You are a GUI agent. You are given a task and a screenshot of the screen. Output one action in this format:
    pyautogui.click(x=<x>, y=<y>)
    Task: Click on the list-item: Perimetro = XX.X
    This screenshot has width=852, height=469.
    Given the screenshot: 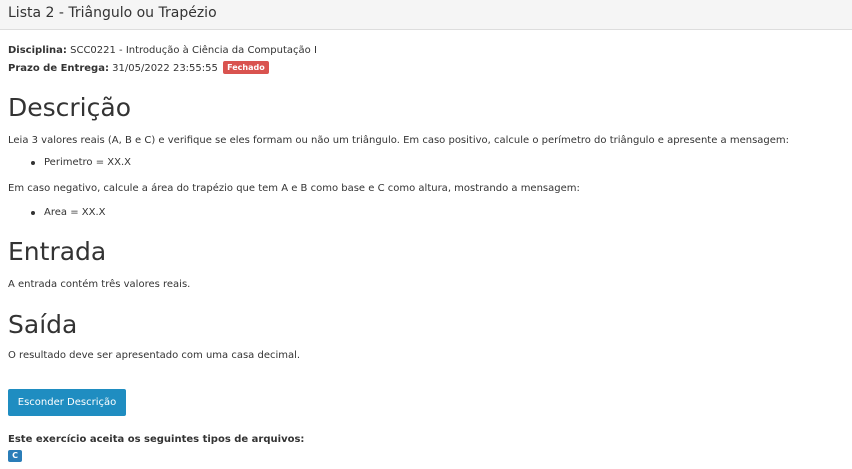 What is the action you would take?
    pyautogui.click(x=81, y=163)
    